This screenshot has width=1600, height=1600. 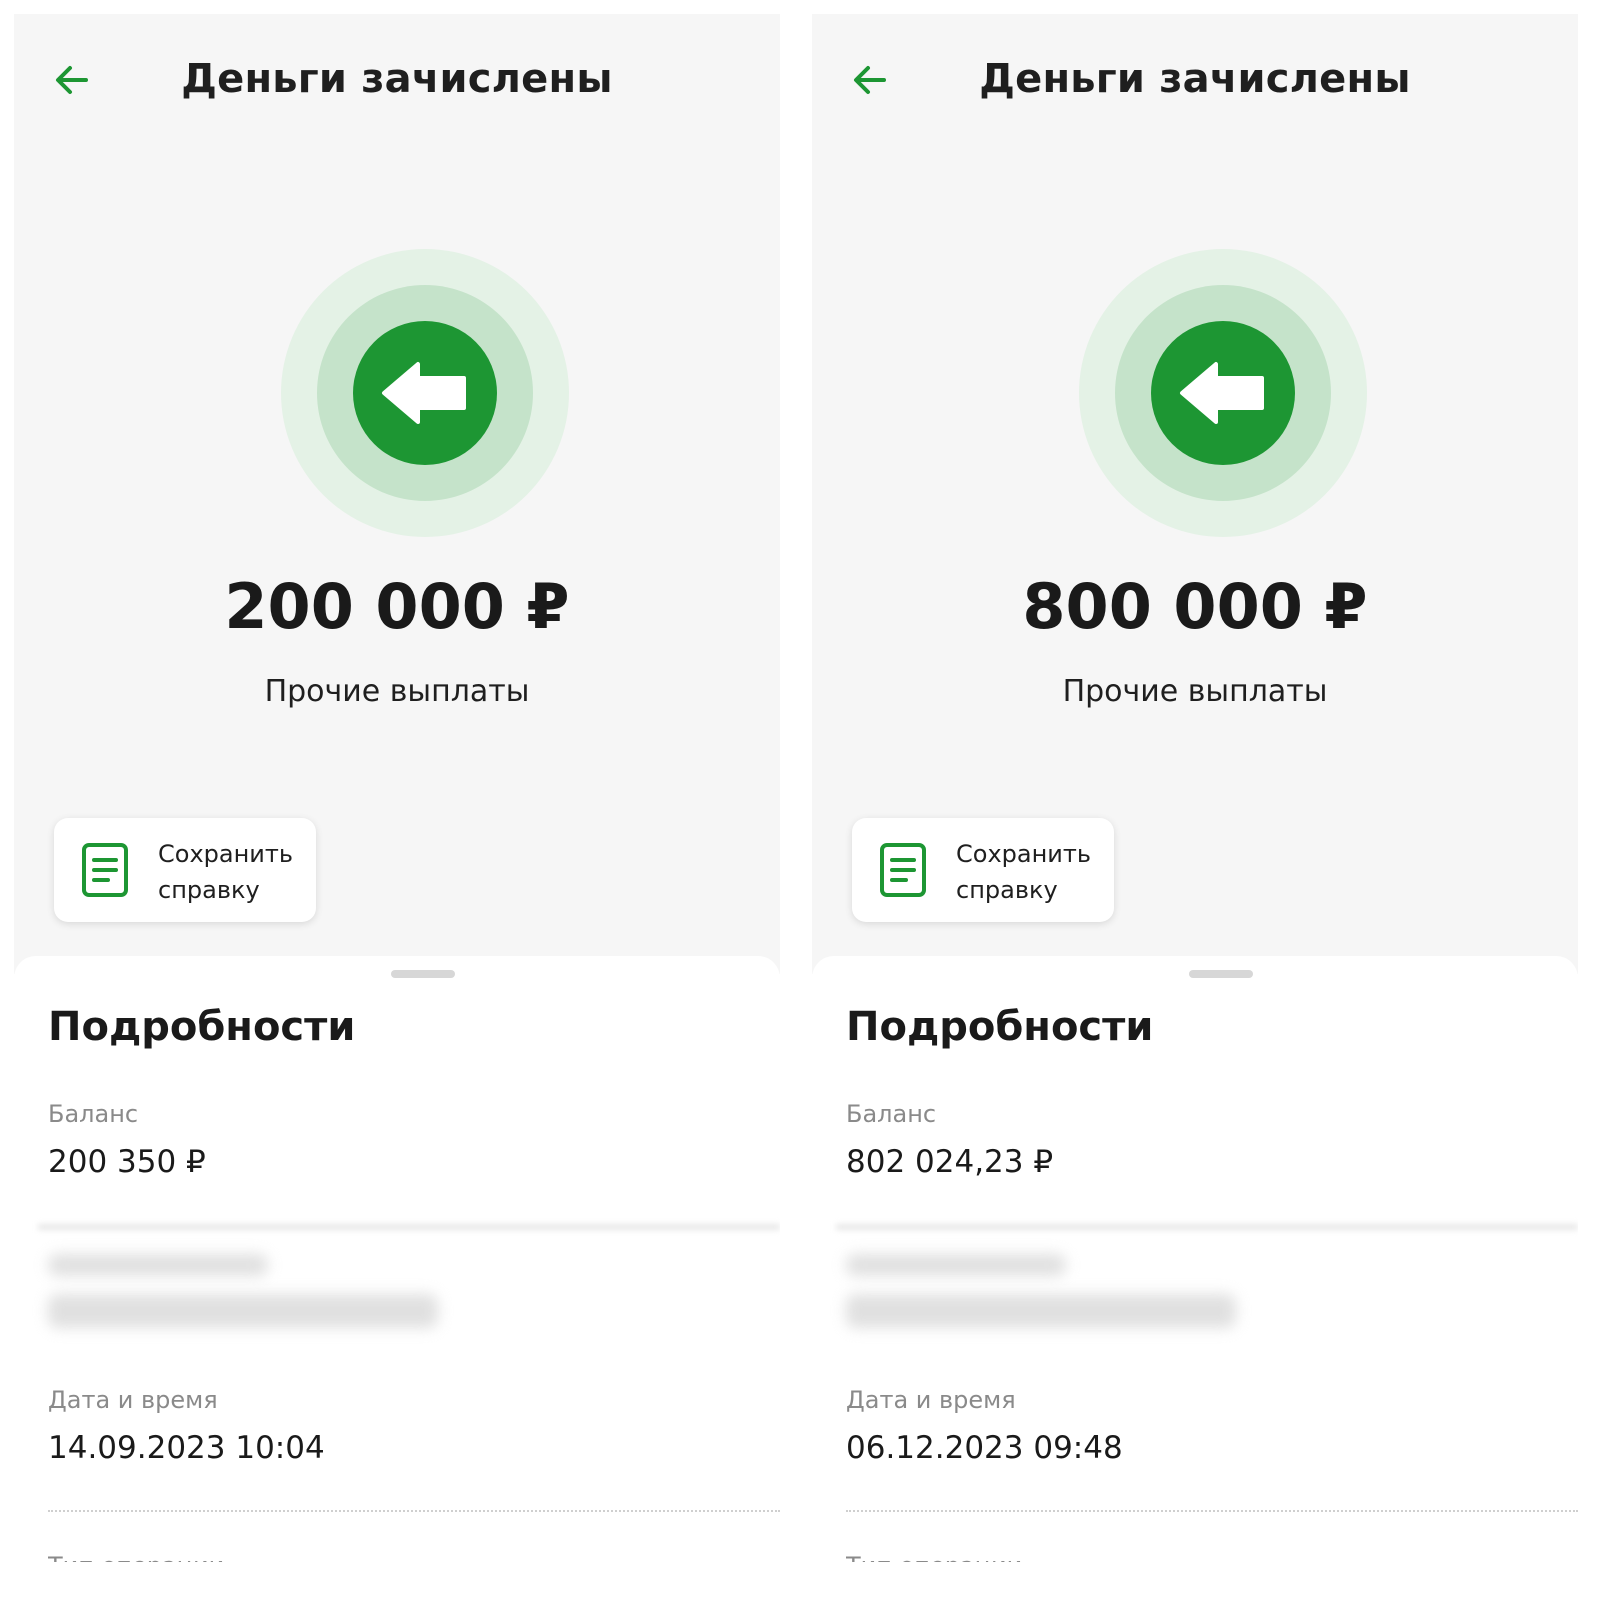 I want to click on amount: 800 000 ₽, so click(x=1195, y=606).